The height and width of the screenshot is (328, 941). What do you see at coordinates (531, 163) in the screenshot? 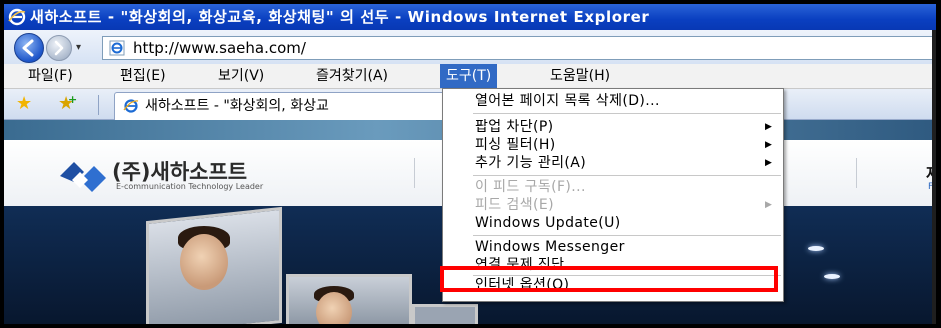
I see `menu-item-label: 추가 기능 관리(A)` at bounding box center [531, 163].